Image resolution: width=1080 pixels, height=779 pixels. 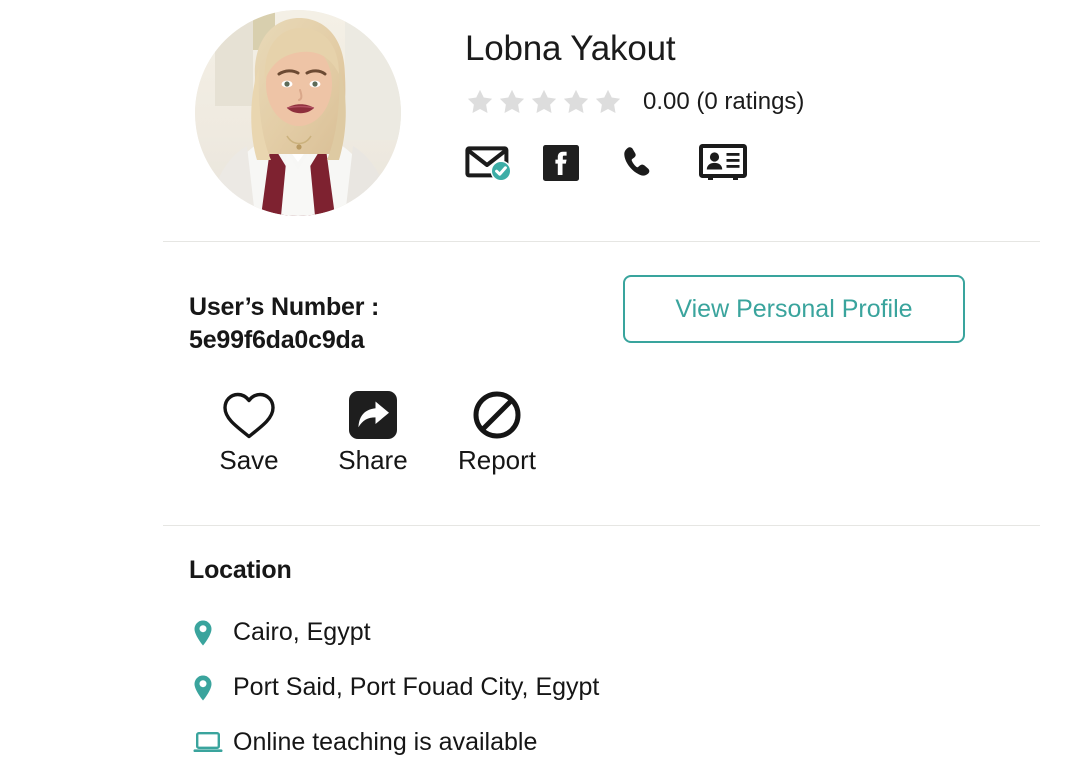 I want to click on share-icon-wrap, so click(x=373, y=415).